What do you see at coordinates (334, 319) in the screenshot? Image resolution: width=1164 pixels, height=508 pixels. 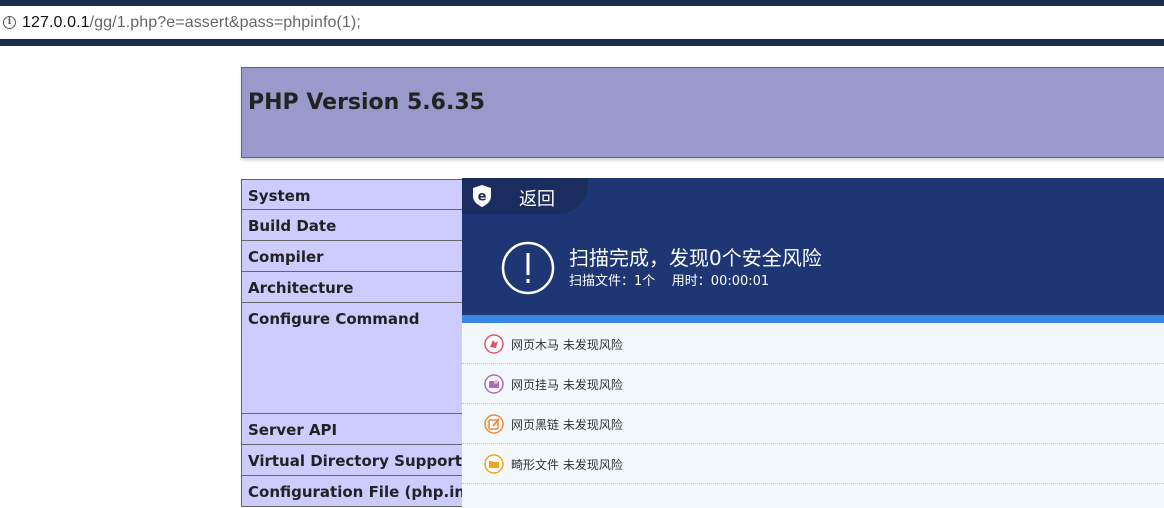 I see `row-label: Configure Command` at bounding box center [334, 319].